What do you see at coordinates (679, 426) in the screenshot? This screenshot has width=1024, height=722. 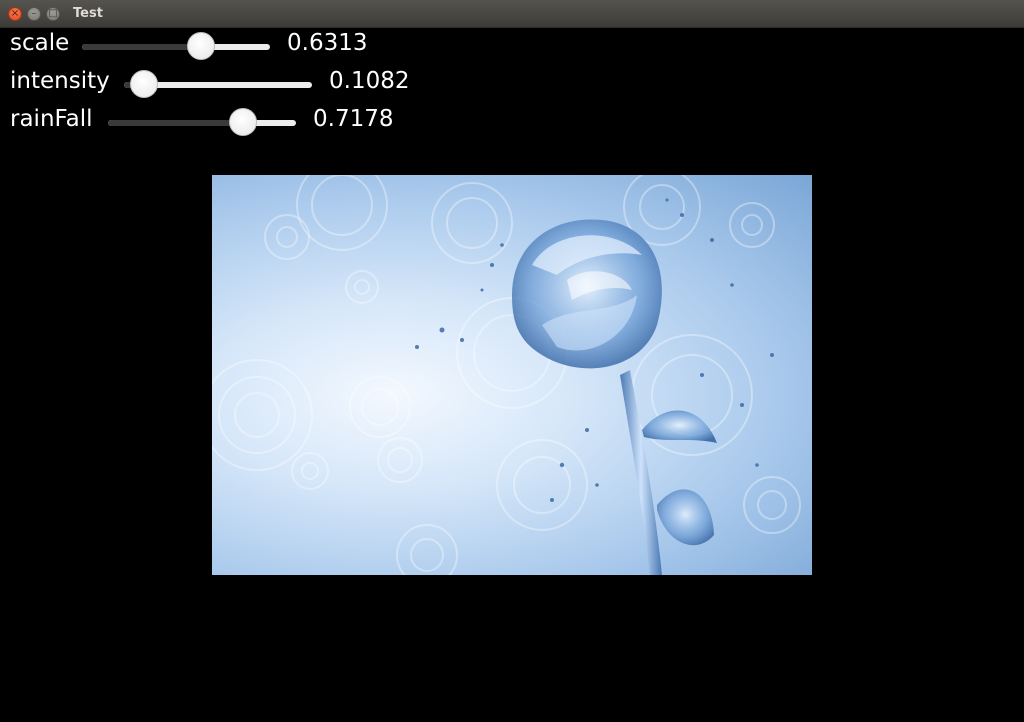 I see `rose-leaf` at bounding box center [679, 426].